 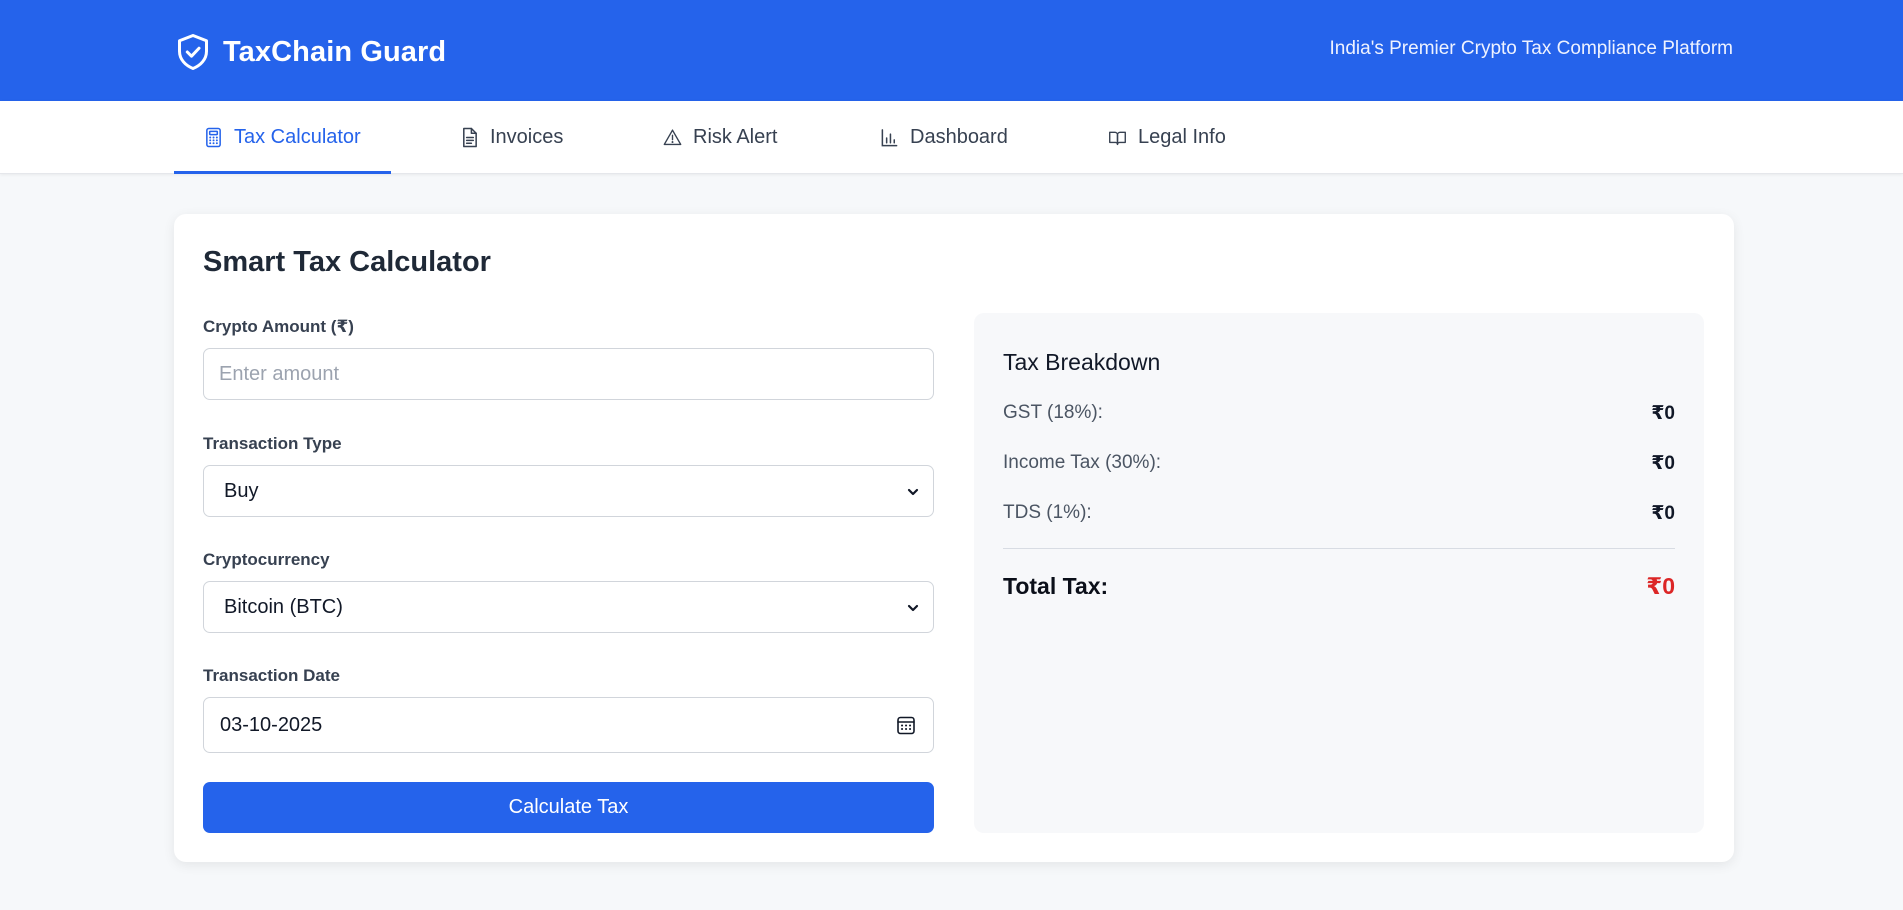 What do you see at coordinates (1663, 463) in the screenshot?
I see `income-tax-value: ₹0` at bounding box center [1663, 463].